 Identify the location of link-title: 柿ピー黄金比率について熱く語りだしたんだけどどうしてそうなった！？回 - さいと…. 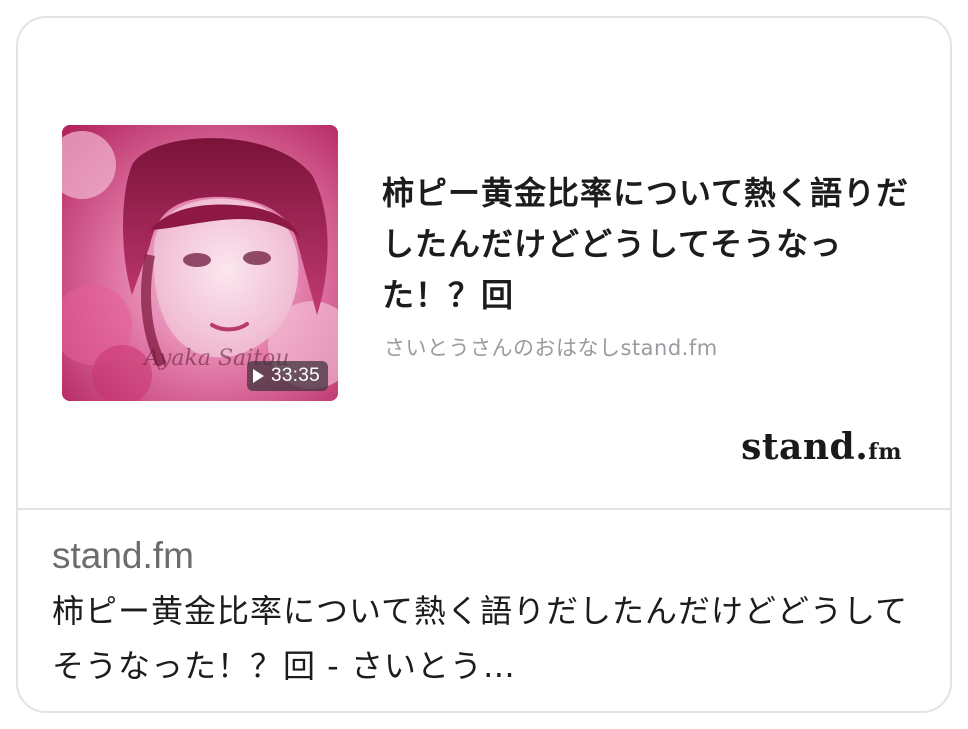
(487, 639).